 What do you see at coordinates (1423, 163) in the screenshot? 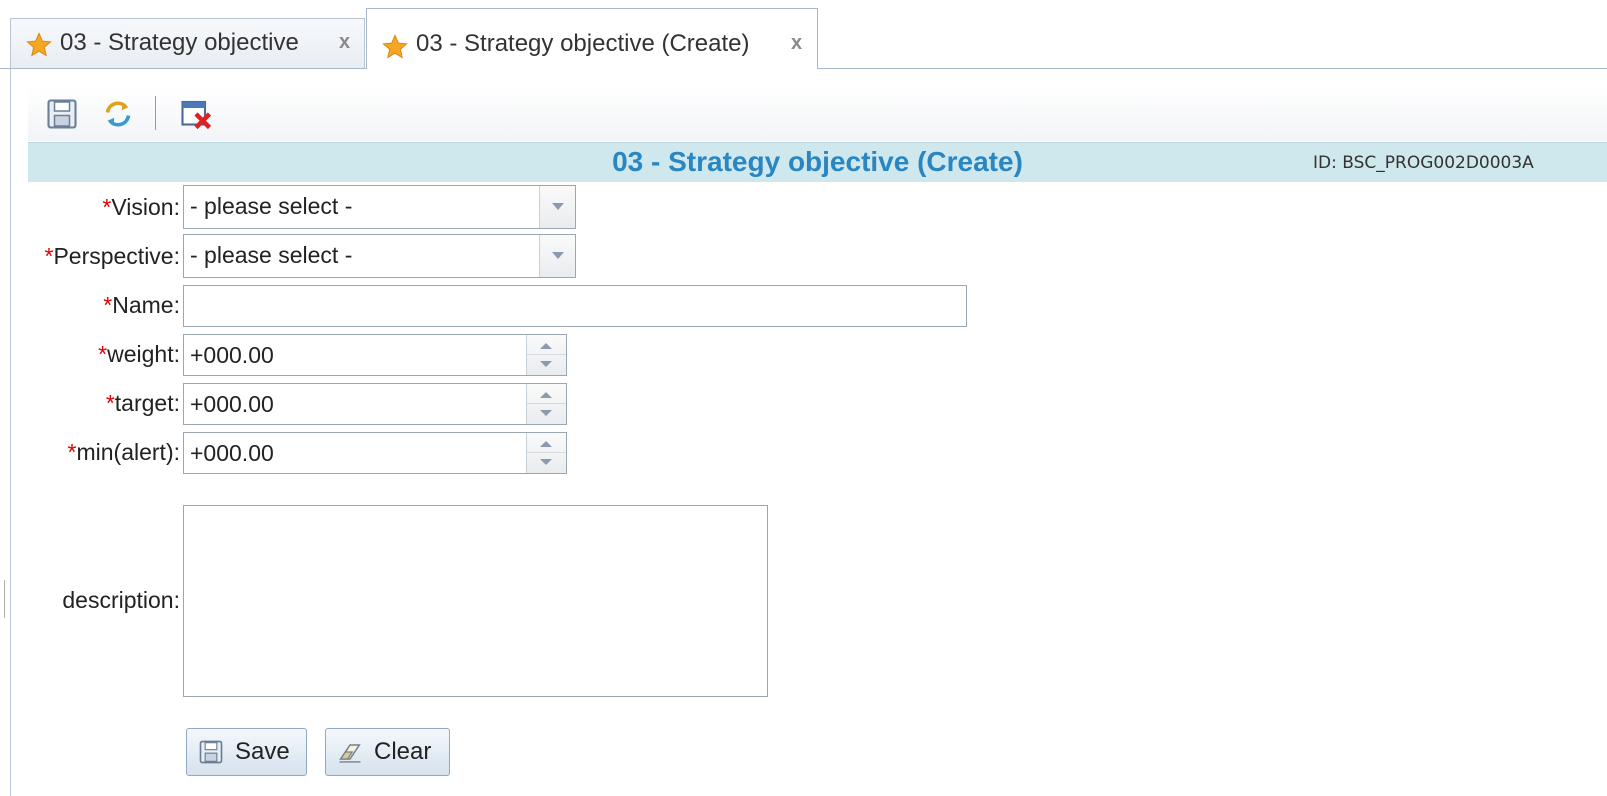
I see `program-id: ID: BSC_PROG002D0003A` at bounding box center [1423, 163].